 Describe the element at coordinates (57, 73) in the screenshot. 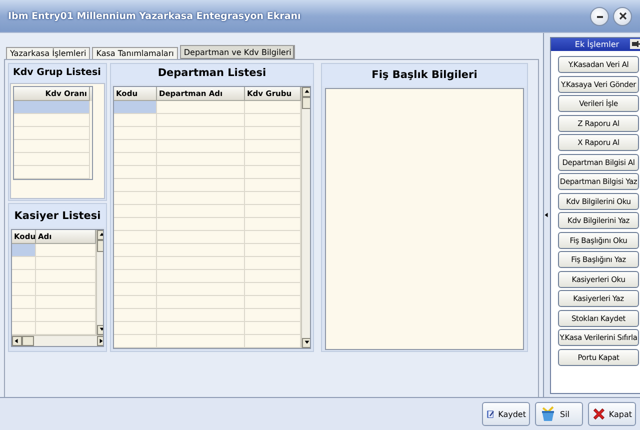

I see `panel-title: Kdv Grup Listesi` at that location.